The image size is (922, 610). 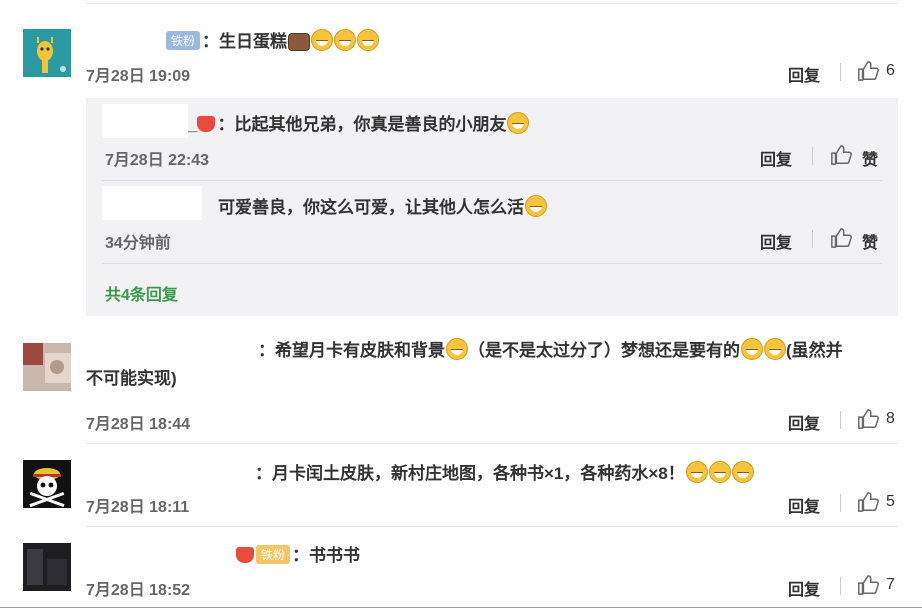 I want to click on cake-icon, so click(x=299, y=42).